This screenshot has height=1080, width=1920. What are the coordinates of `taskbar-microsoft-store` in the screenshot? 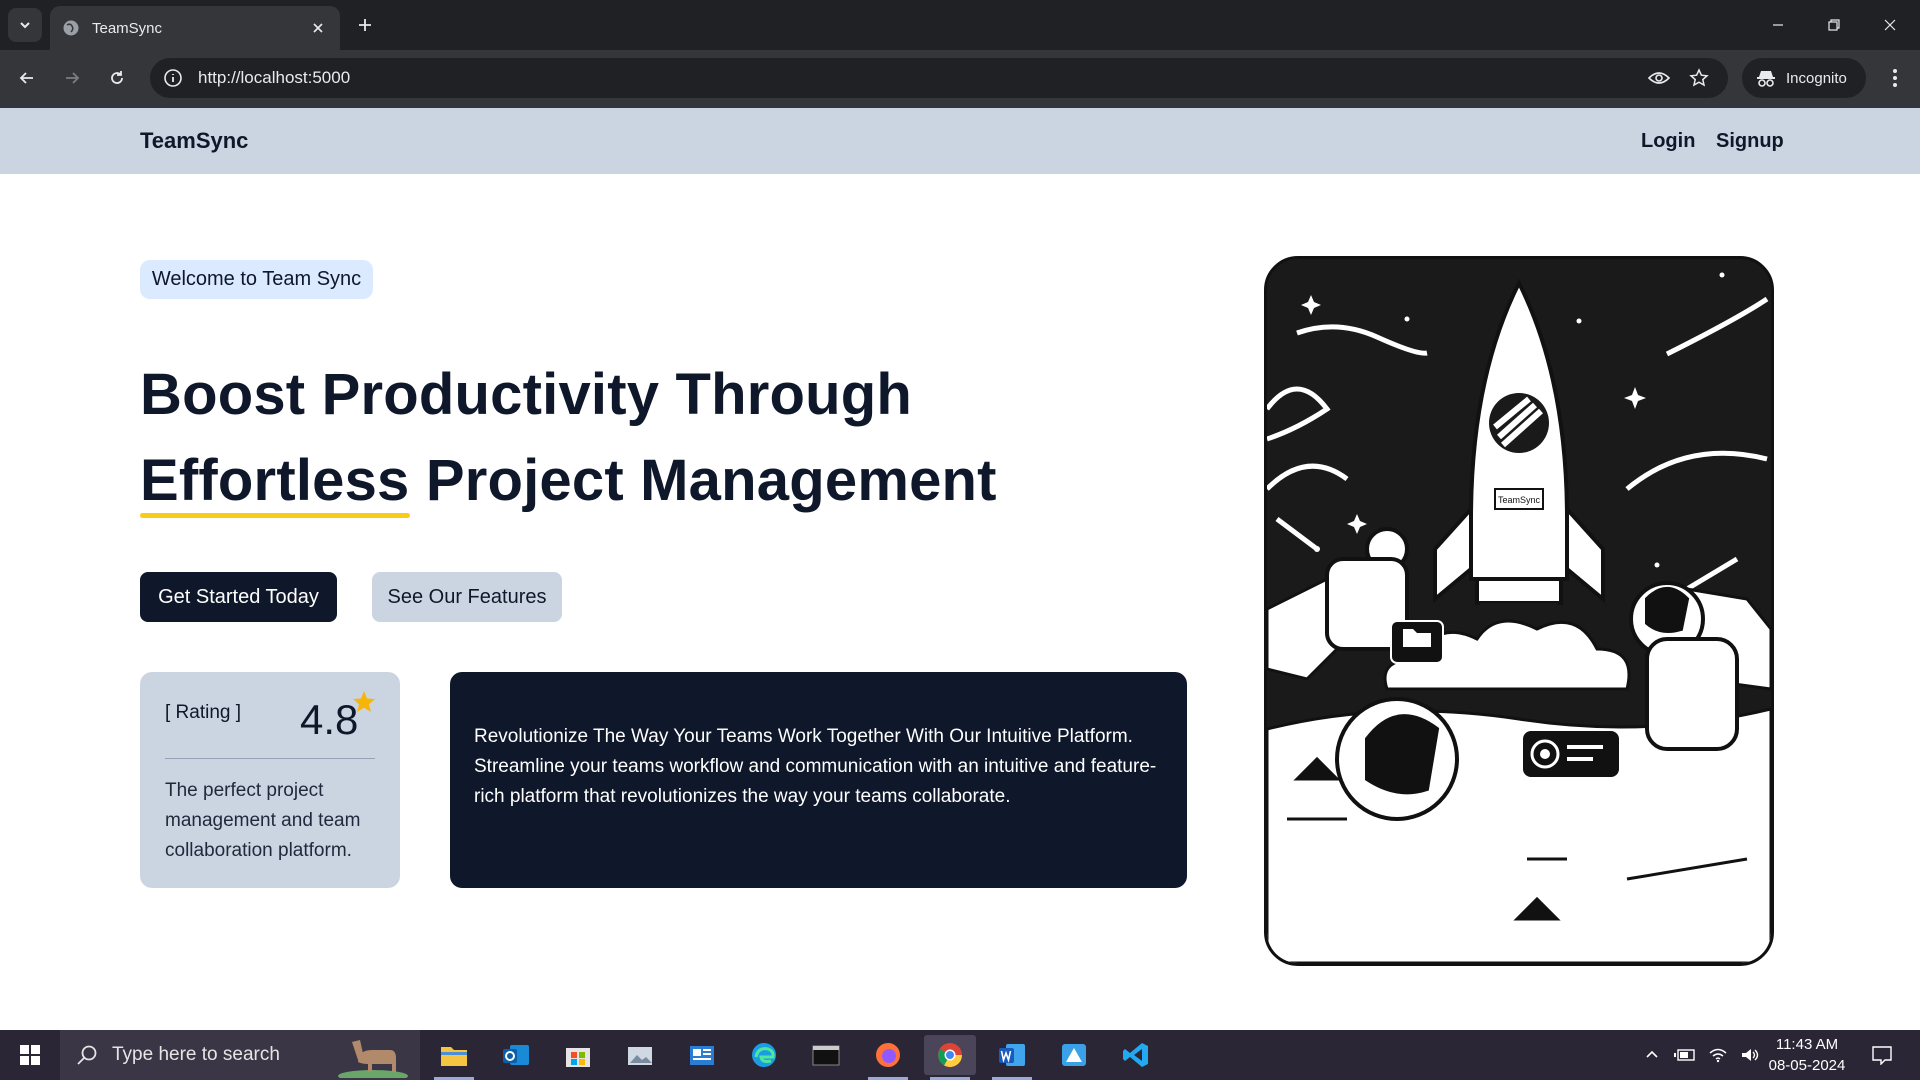 It's located at (578, 1055).